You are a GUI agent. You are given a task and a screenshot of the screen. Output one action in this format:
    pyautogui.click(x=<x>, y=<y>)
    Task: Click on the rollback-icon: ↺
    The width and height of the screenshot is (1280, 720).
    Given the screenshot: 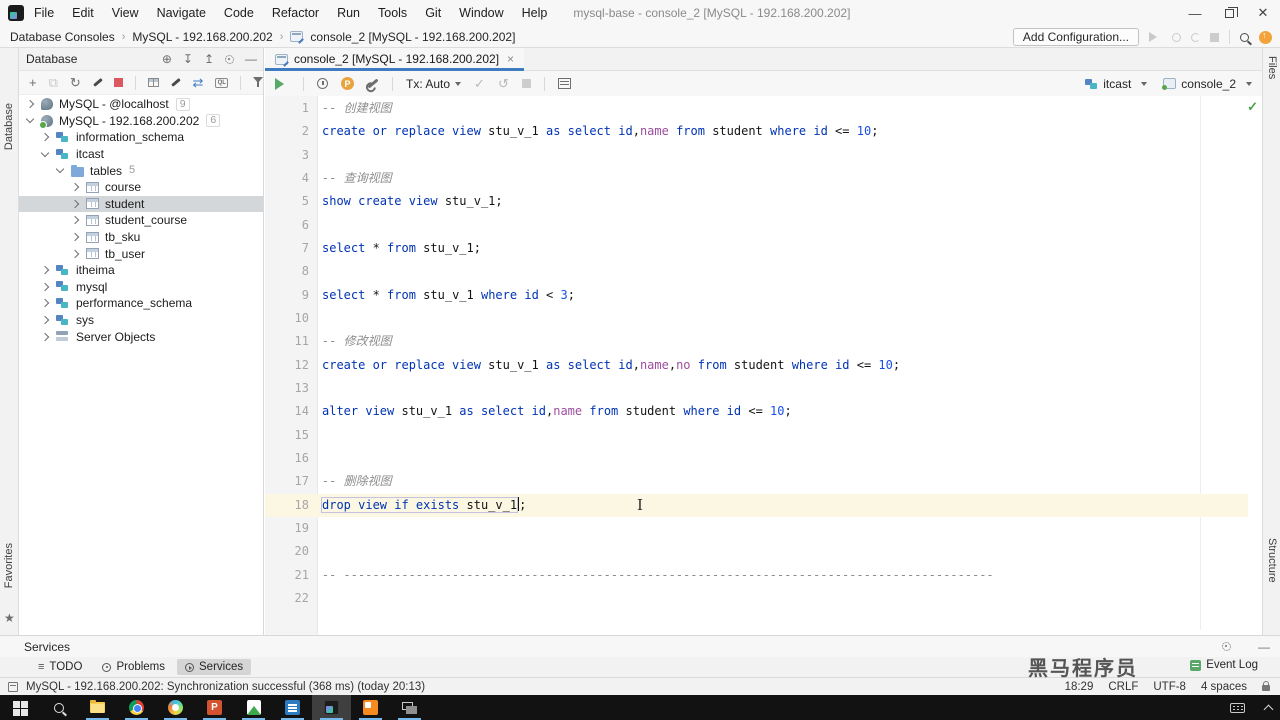 What is the action you would take?
    pyautogui.click(x=503, y=84)
    